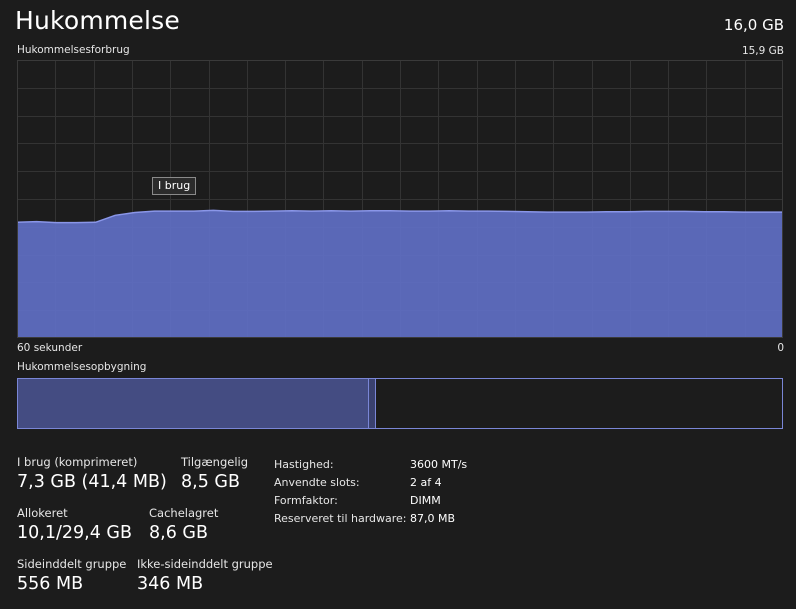 This screenshot has height=609, width=796. What do you see at coordinates (205, 575) in the screenshot?
I see `stat-nonpaged-pool: Ikke-sideinddelt gruppe 346 MB` at bounding box center [205, 575].